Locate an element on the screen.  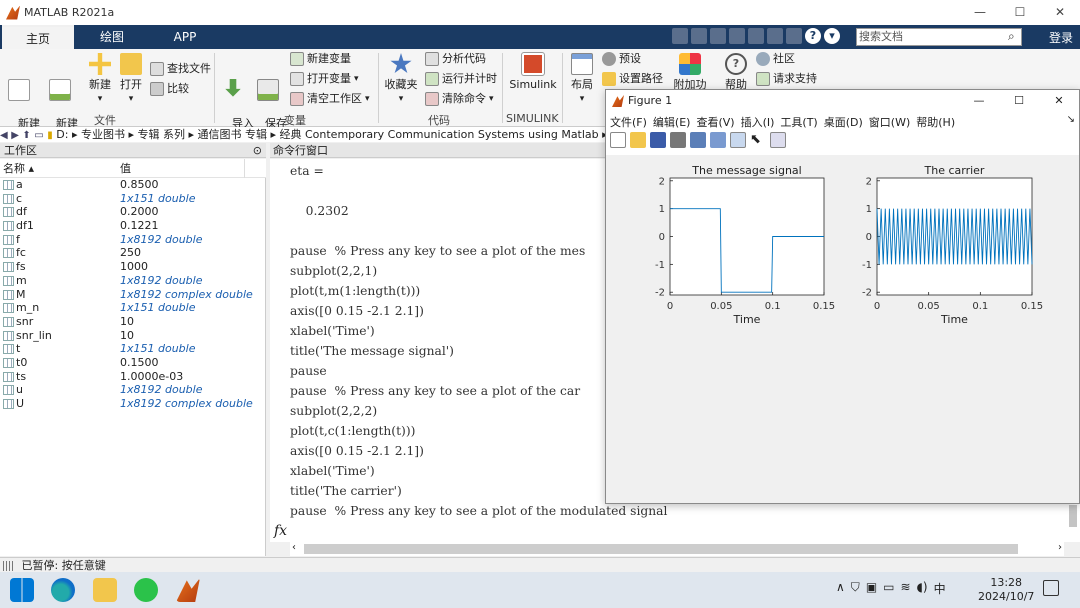
find-files-button: 查找文件 is located at coordinates (180, 69).